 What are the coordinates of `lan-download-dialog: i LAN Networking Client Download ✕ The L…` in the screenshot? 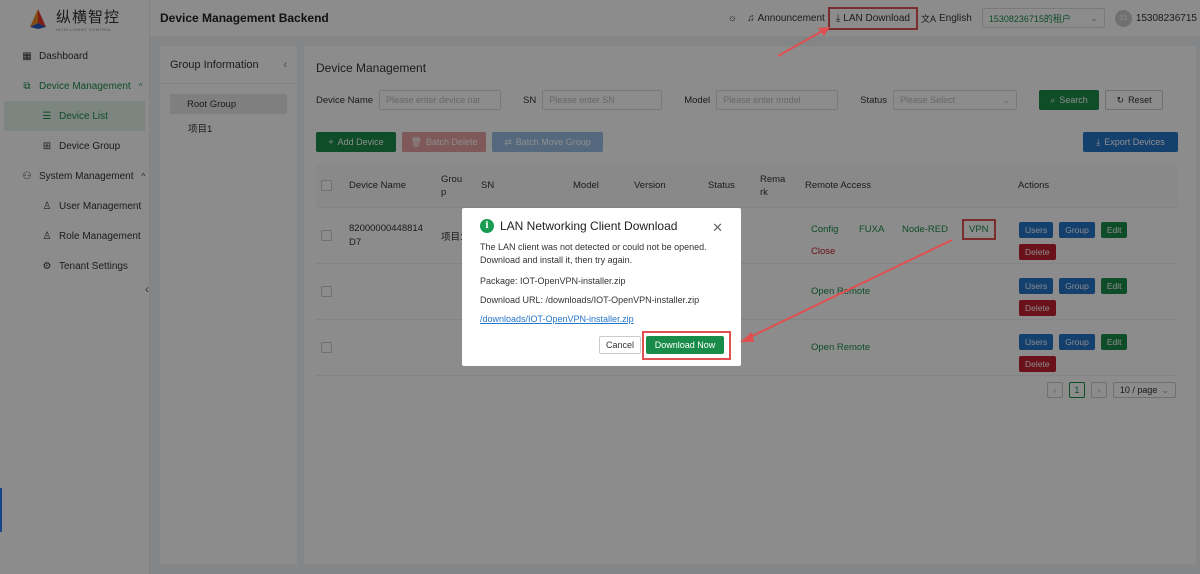 It's located at (601, 287).